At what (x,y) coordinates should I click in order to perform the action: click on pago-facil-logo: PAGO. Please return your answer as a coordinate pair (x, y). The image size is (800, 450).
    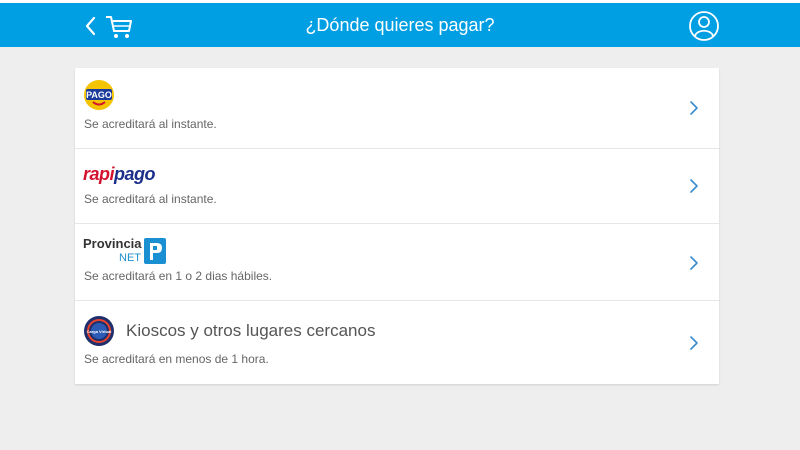
    Looking at the image, I should click on (99, 97).